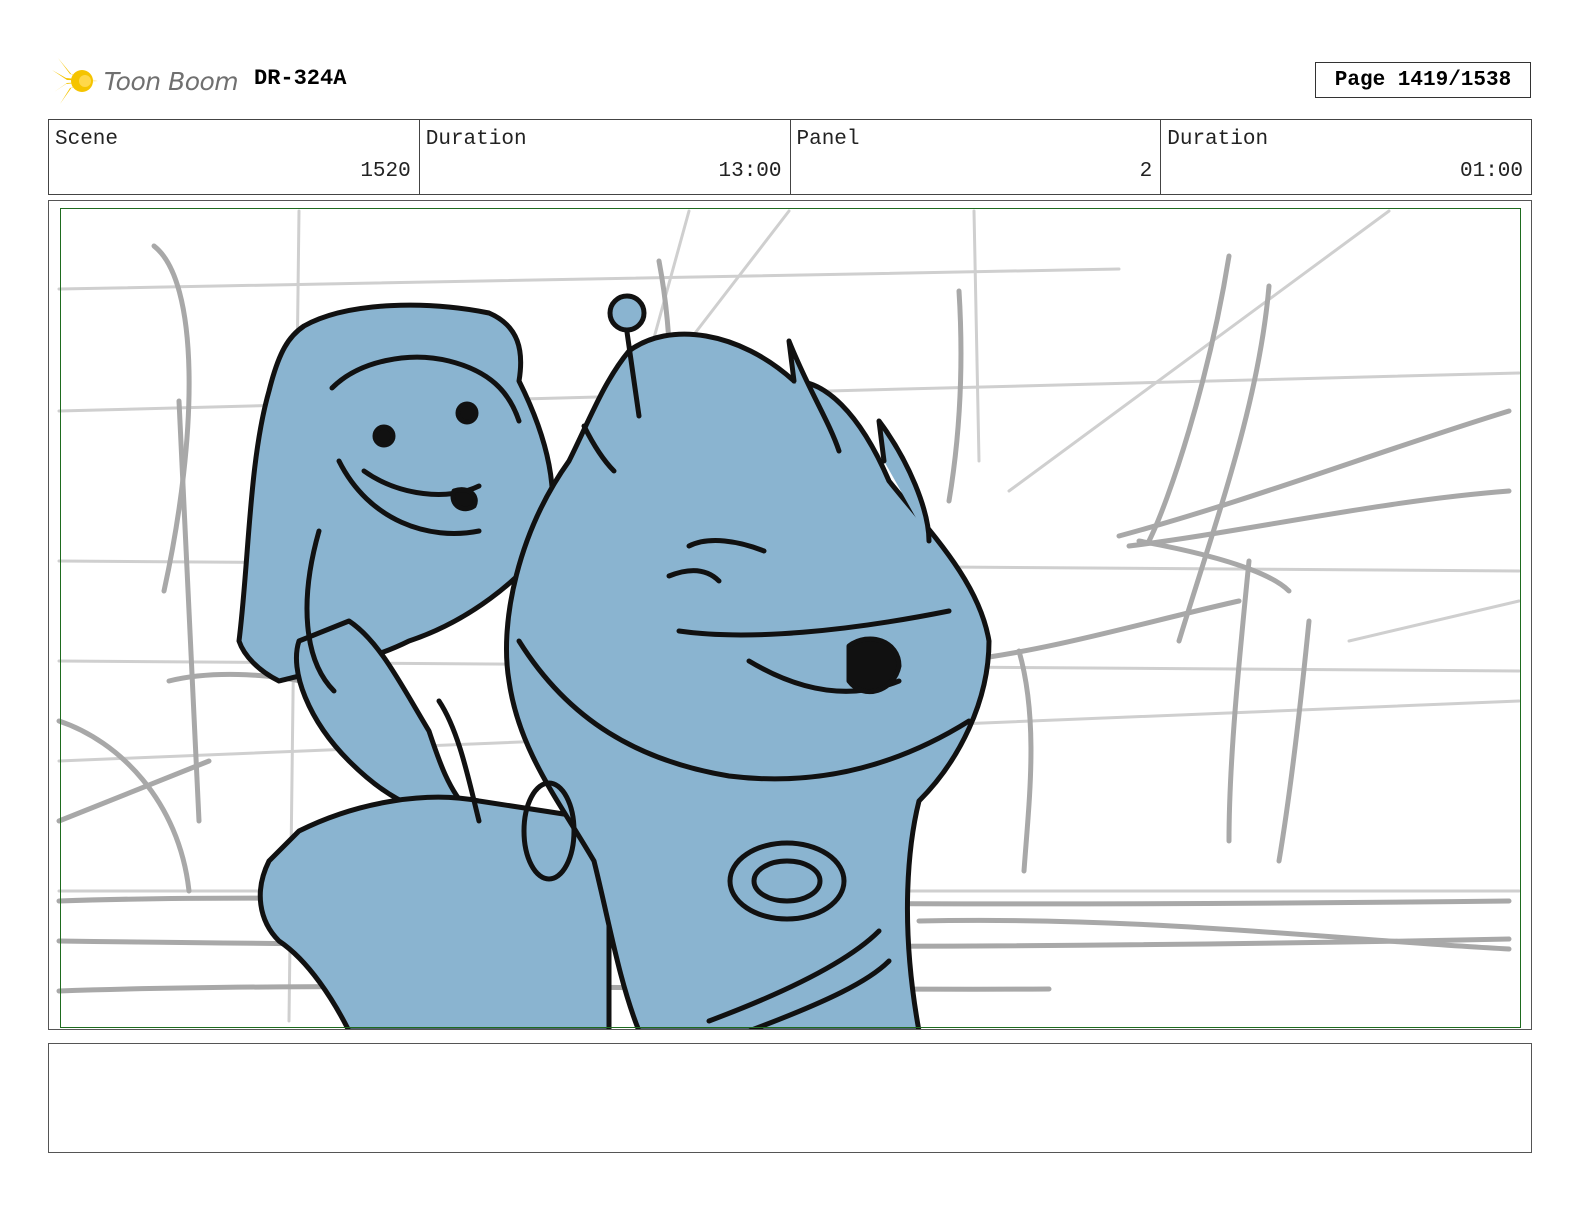 This screenshot has height=1224, width=1584. I want to click on scene-value: 1520, so click(385, 171).